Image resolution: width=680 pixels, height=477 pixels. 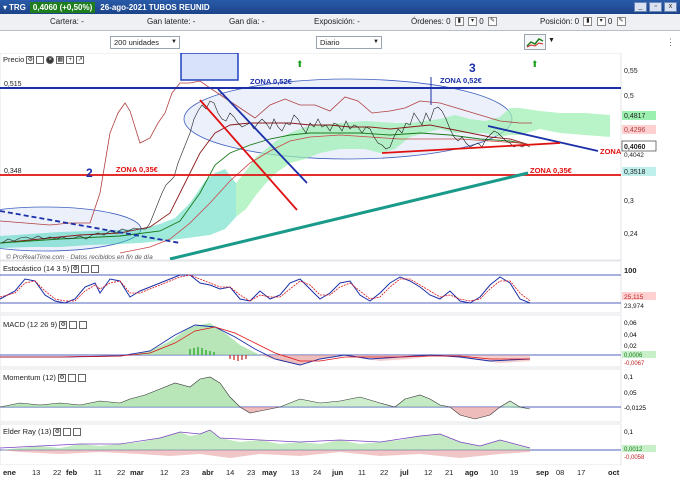 I want to click on macd-y-tick: 0,06, so click(x=630, y=323).